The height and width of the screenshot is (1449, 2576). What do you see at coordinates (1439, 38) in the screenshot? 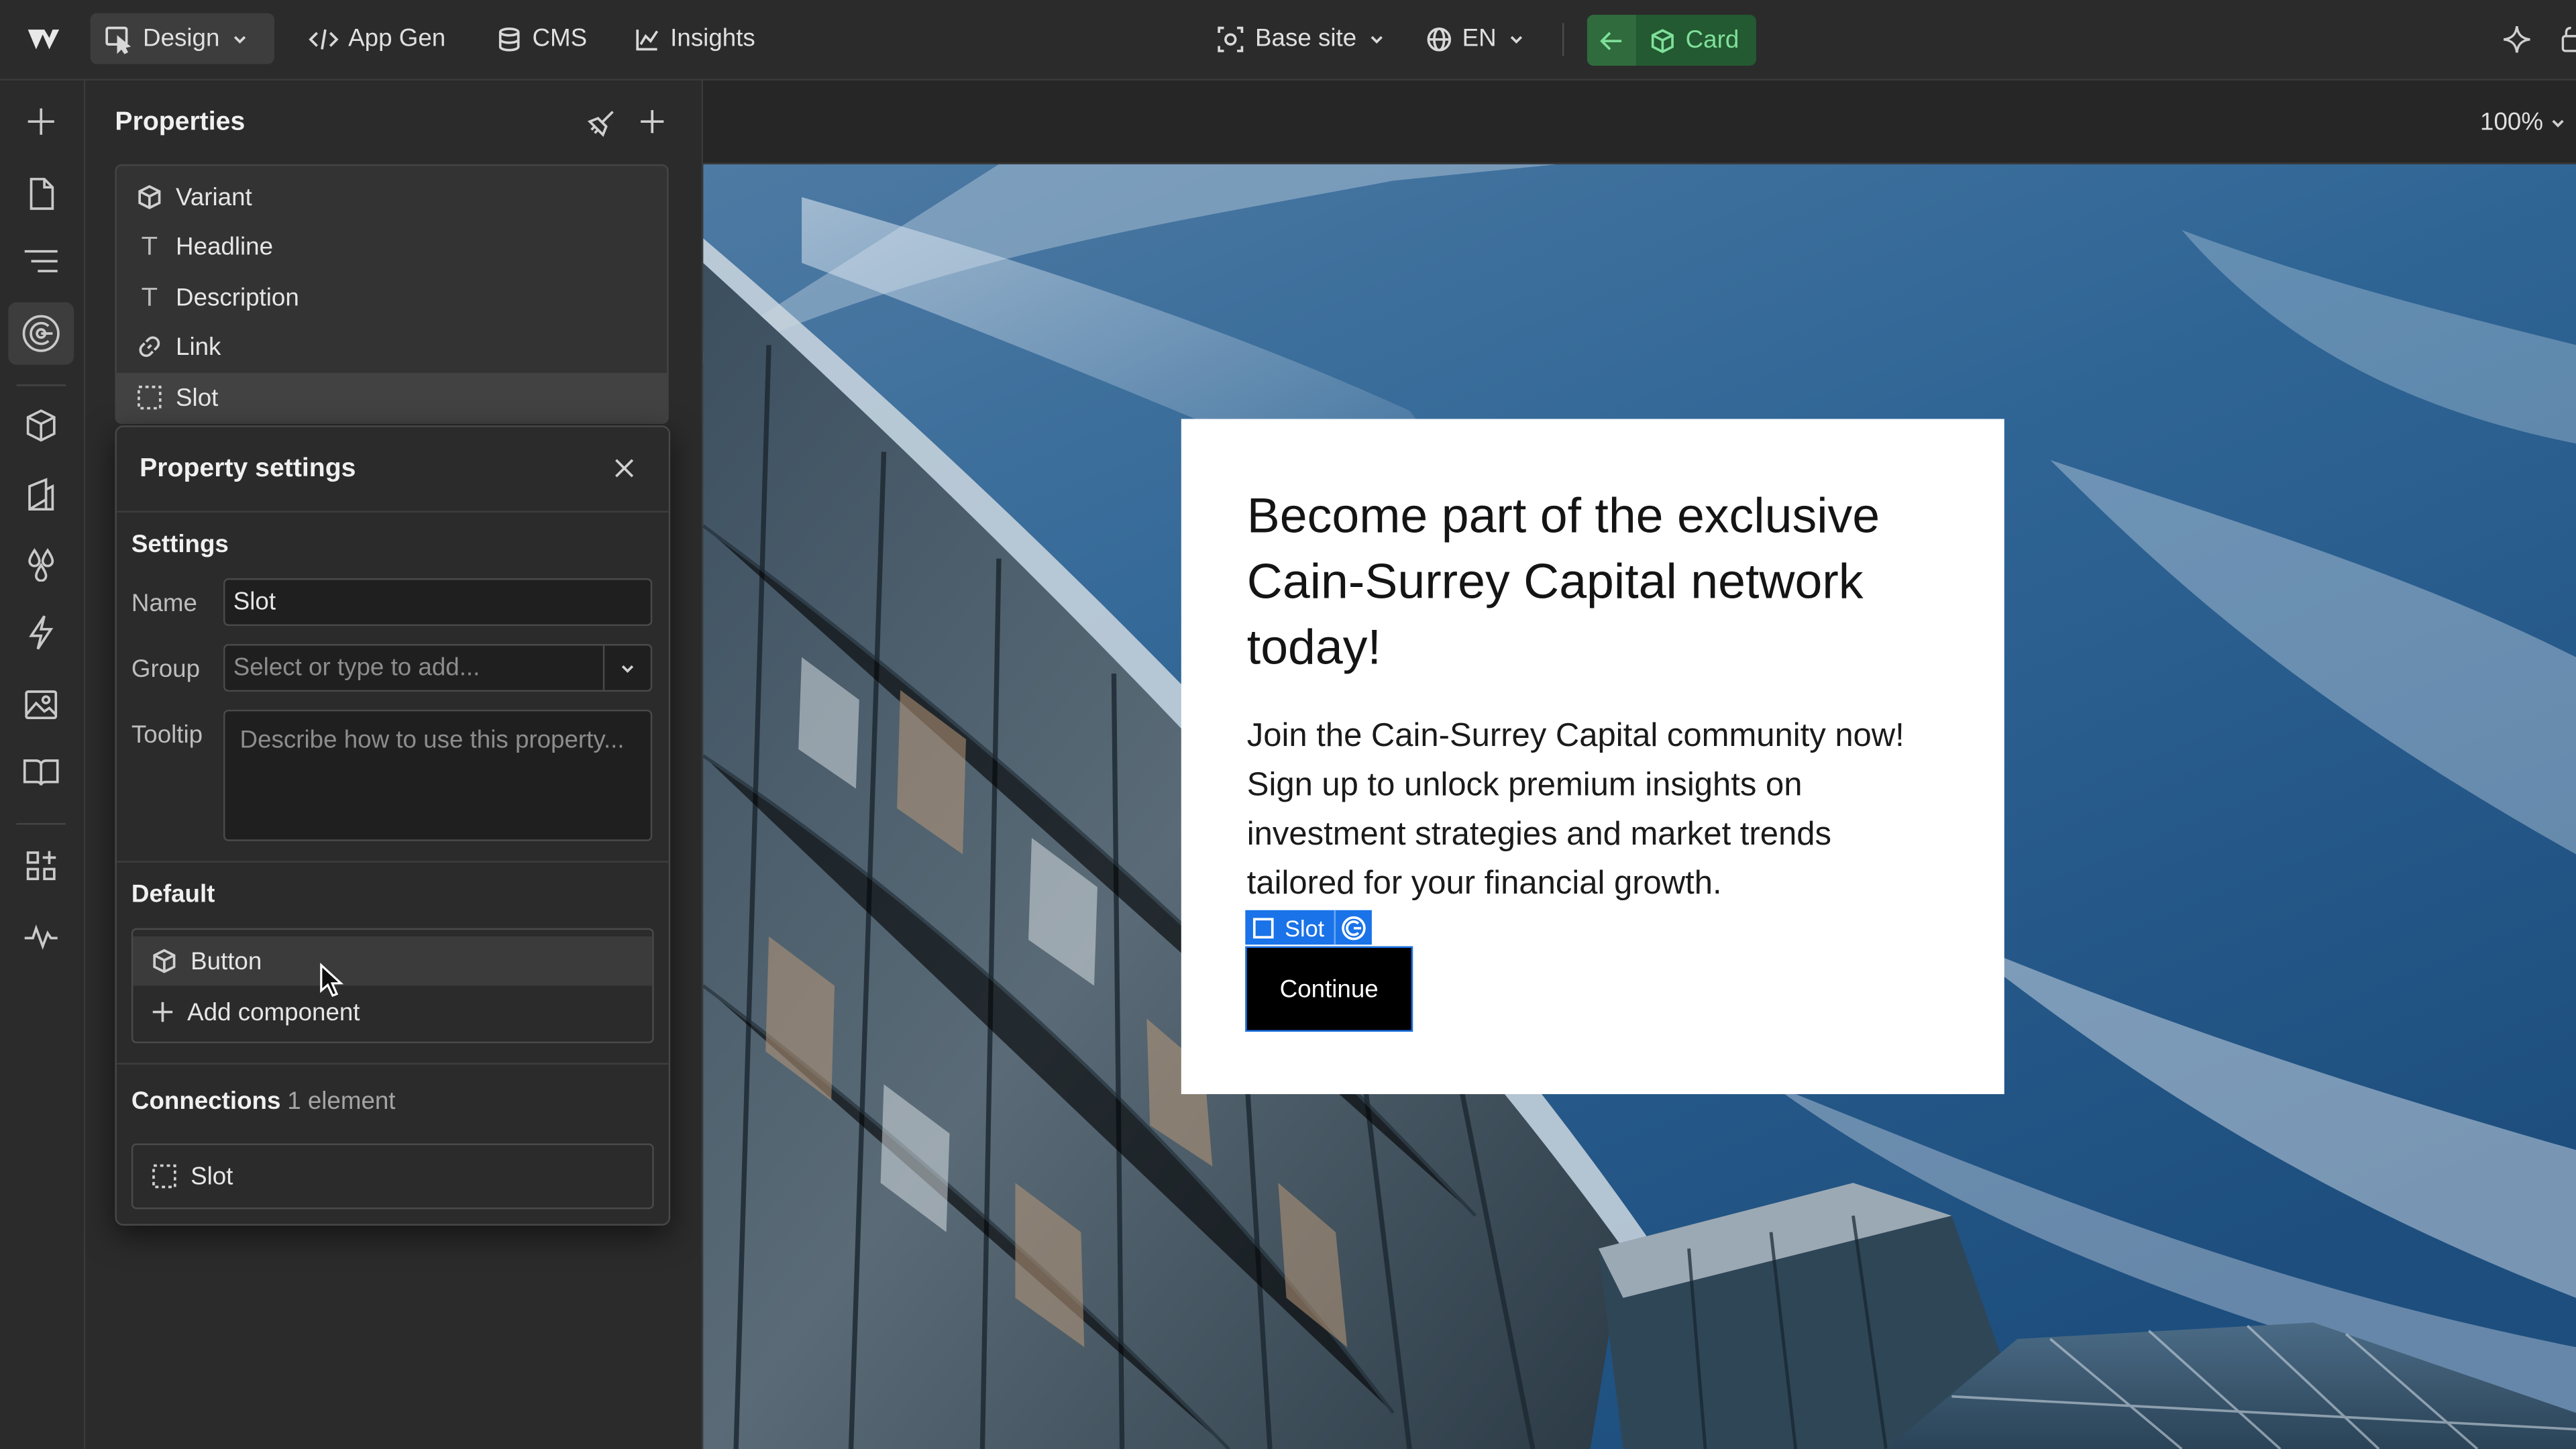
I see `globe-icon` at bounding box center [1439, 38].